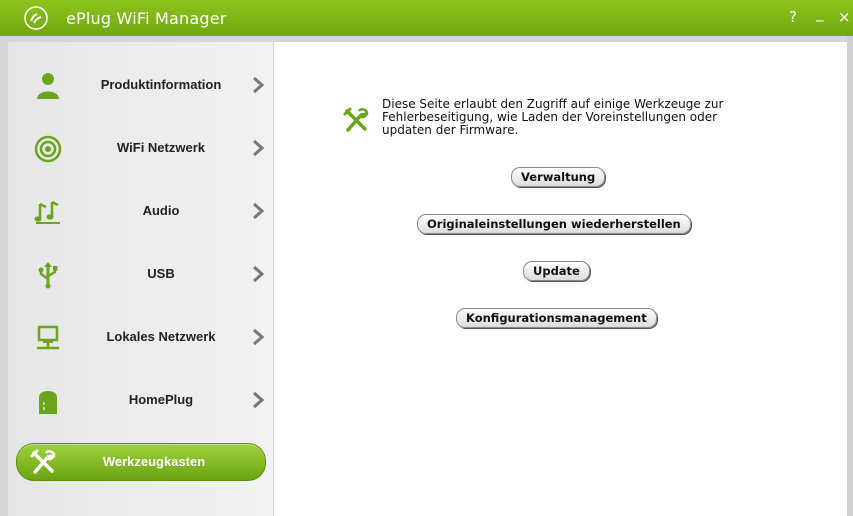 The width and height of the screenshot is (853, 516). I want to click on plug-icon, so click(48, 402).